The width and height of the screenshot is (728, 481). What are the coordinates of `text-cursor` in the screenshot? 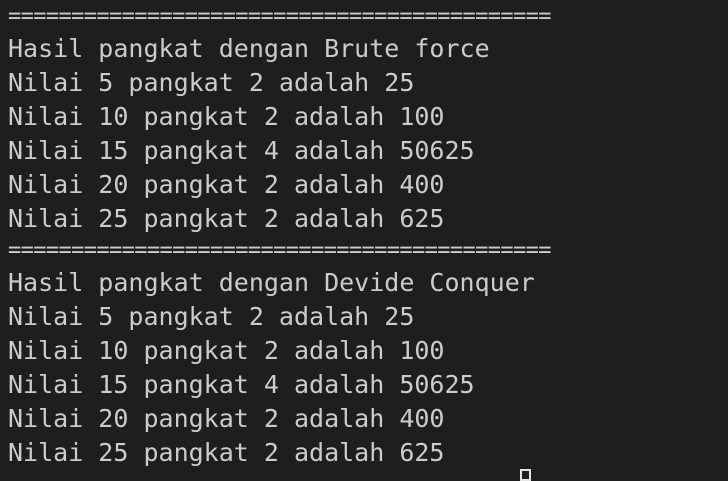 It's located at (525, 475).